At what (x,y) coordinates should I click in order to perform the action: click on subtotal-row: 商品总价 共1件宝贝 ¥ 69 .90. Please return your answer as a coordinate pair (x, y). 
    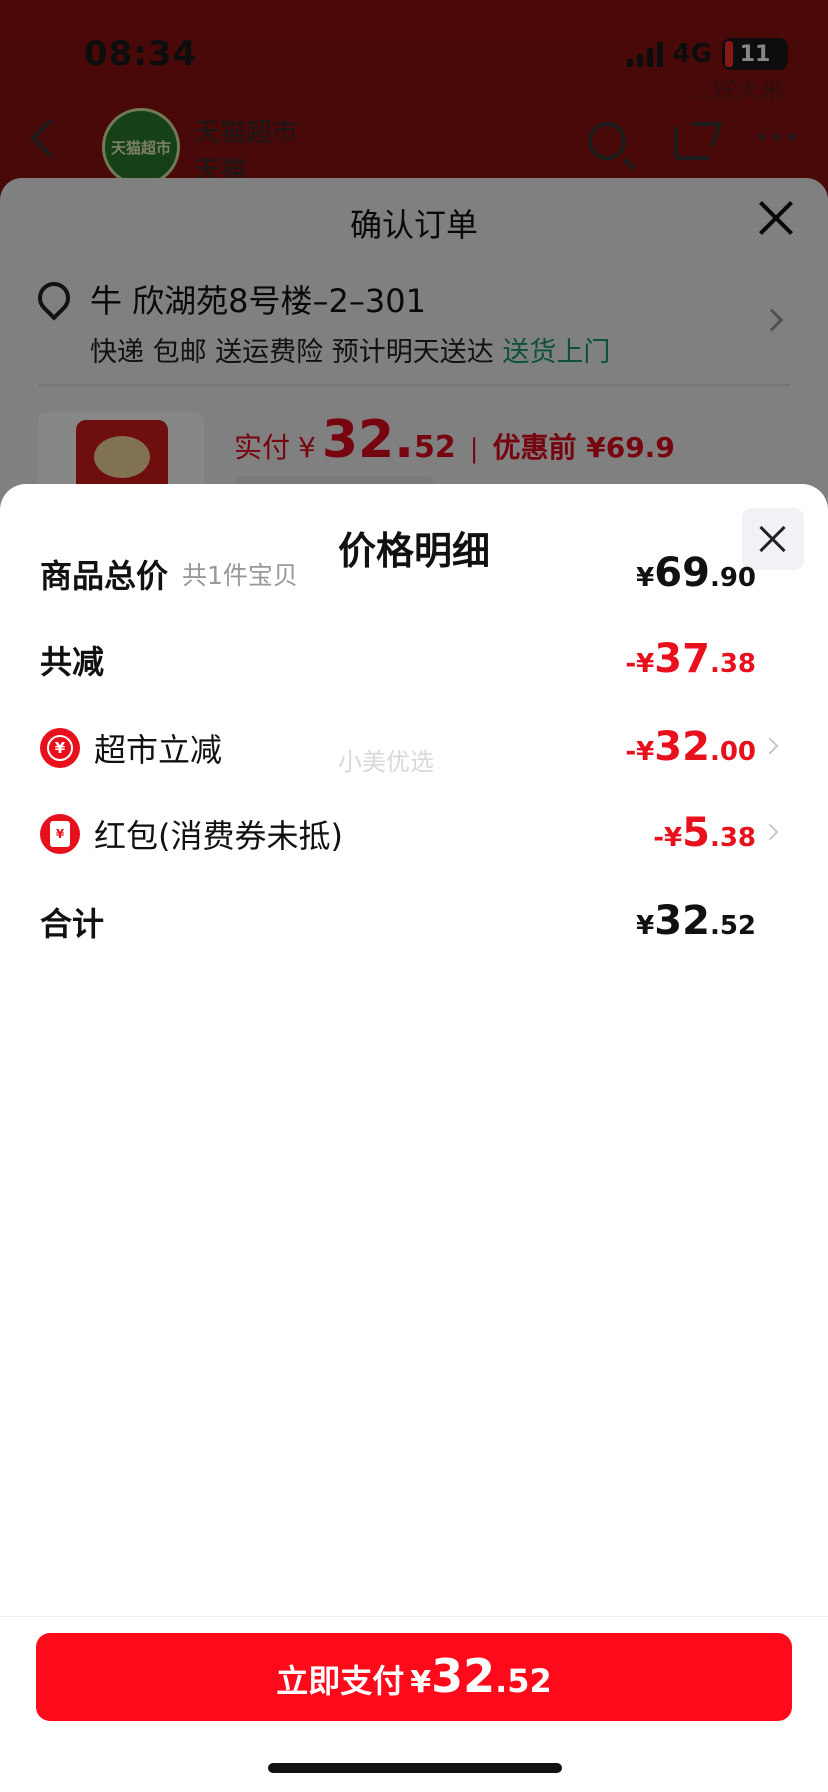
    Looking at the image, I should click on (398, 574).